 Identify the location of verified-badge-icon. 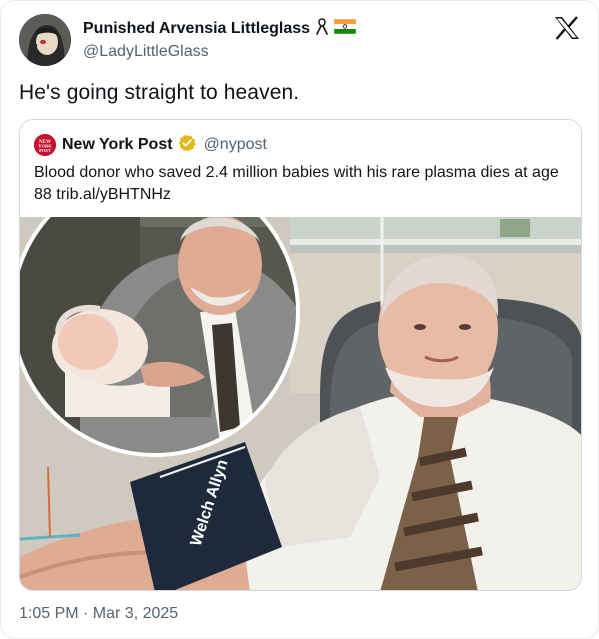
(187, 145).